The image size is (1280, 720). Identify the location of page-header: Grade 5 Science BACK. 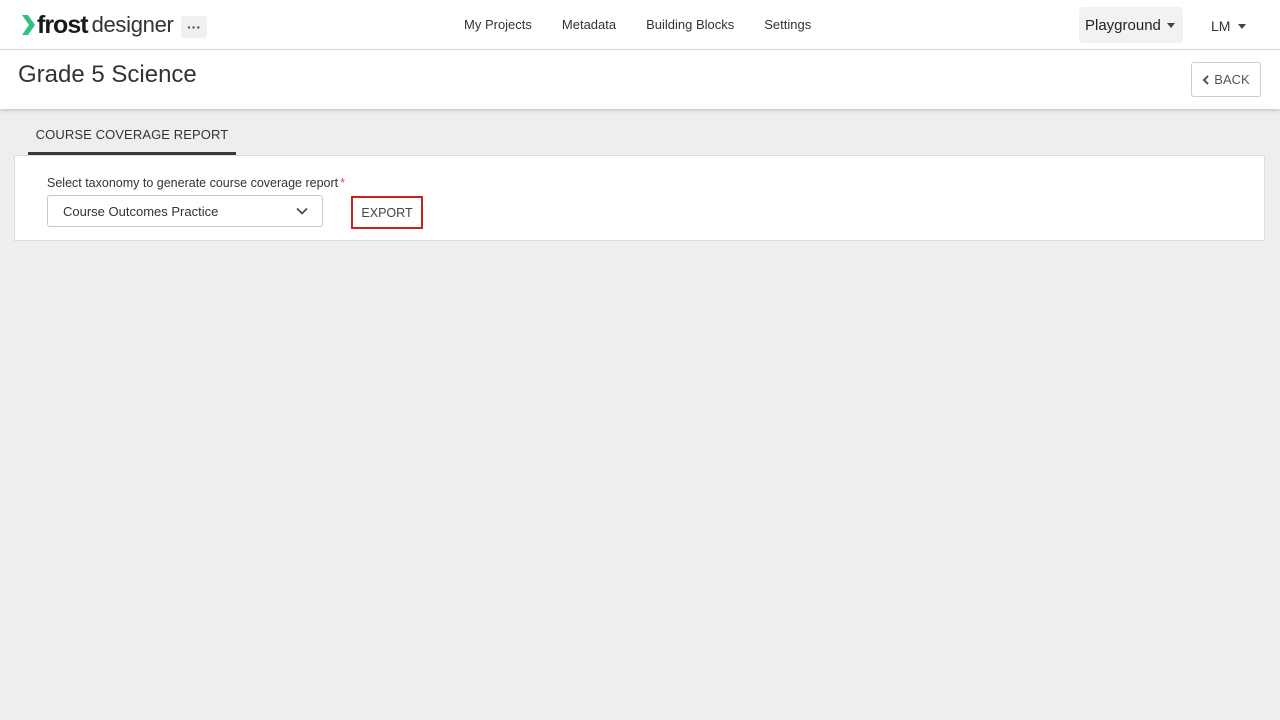
(640, 79).